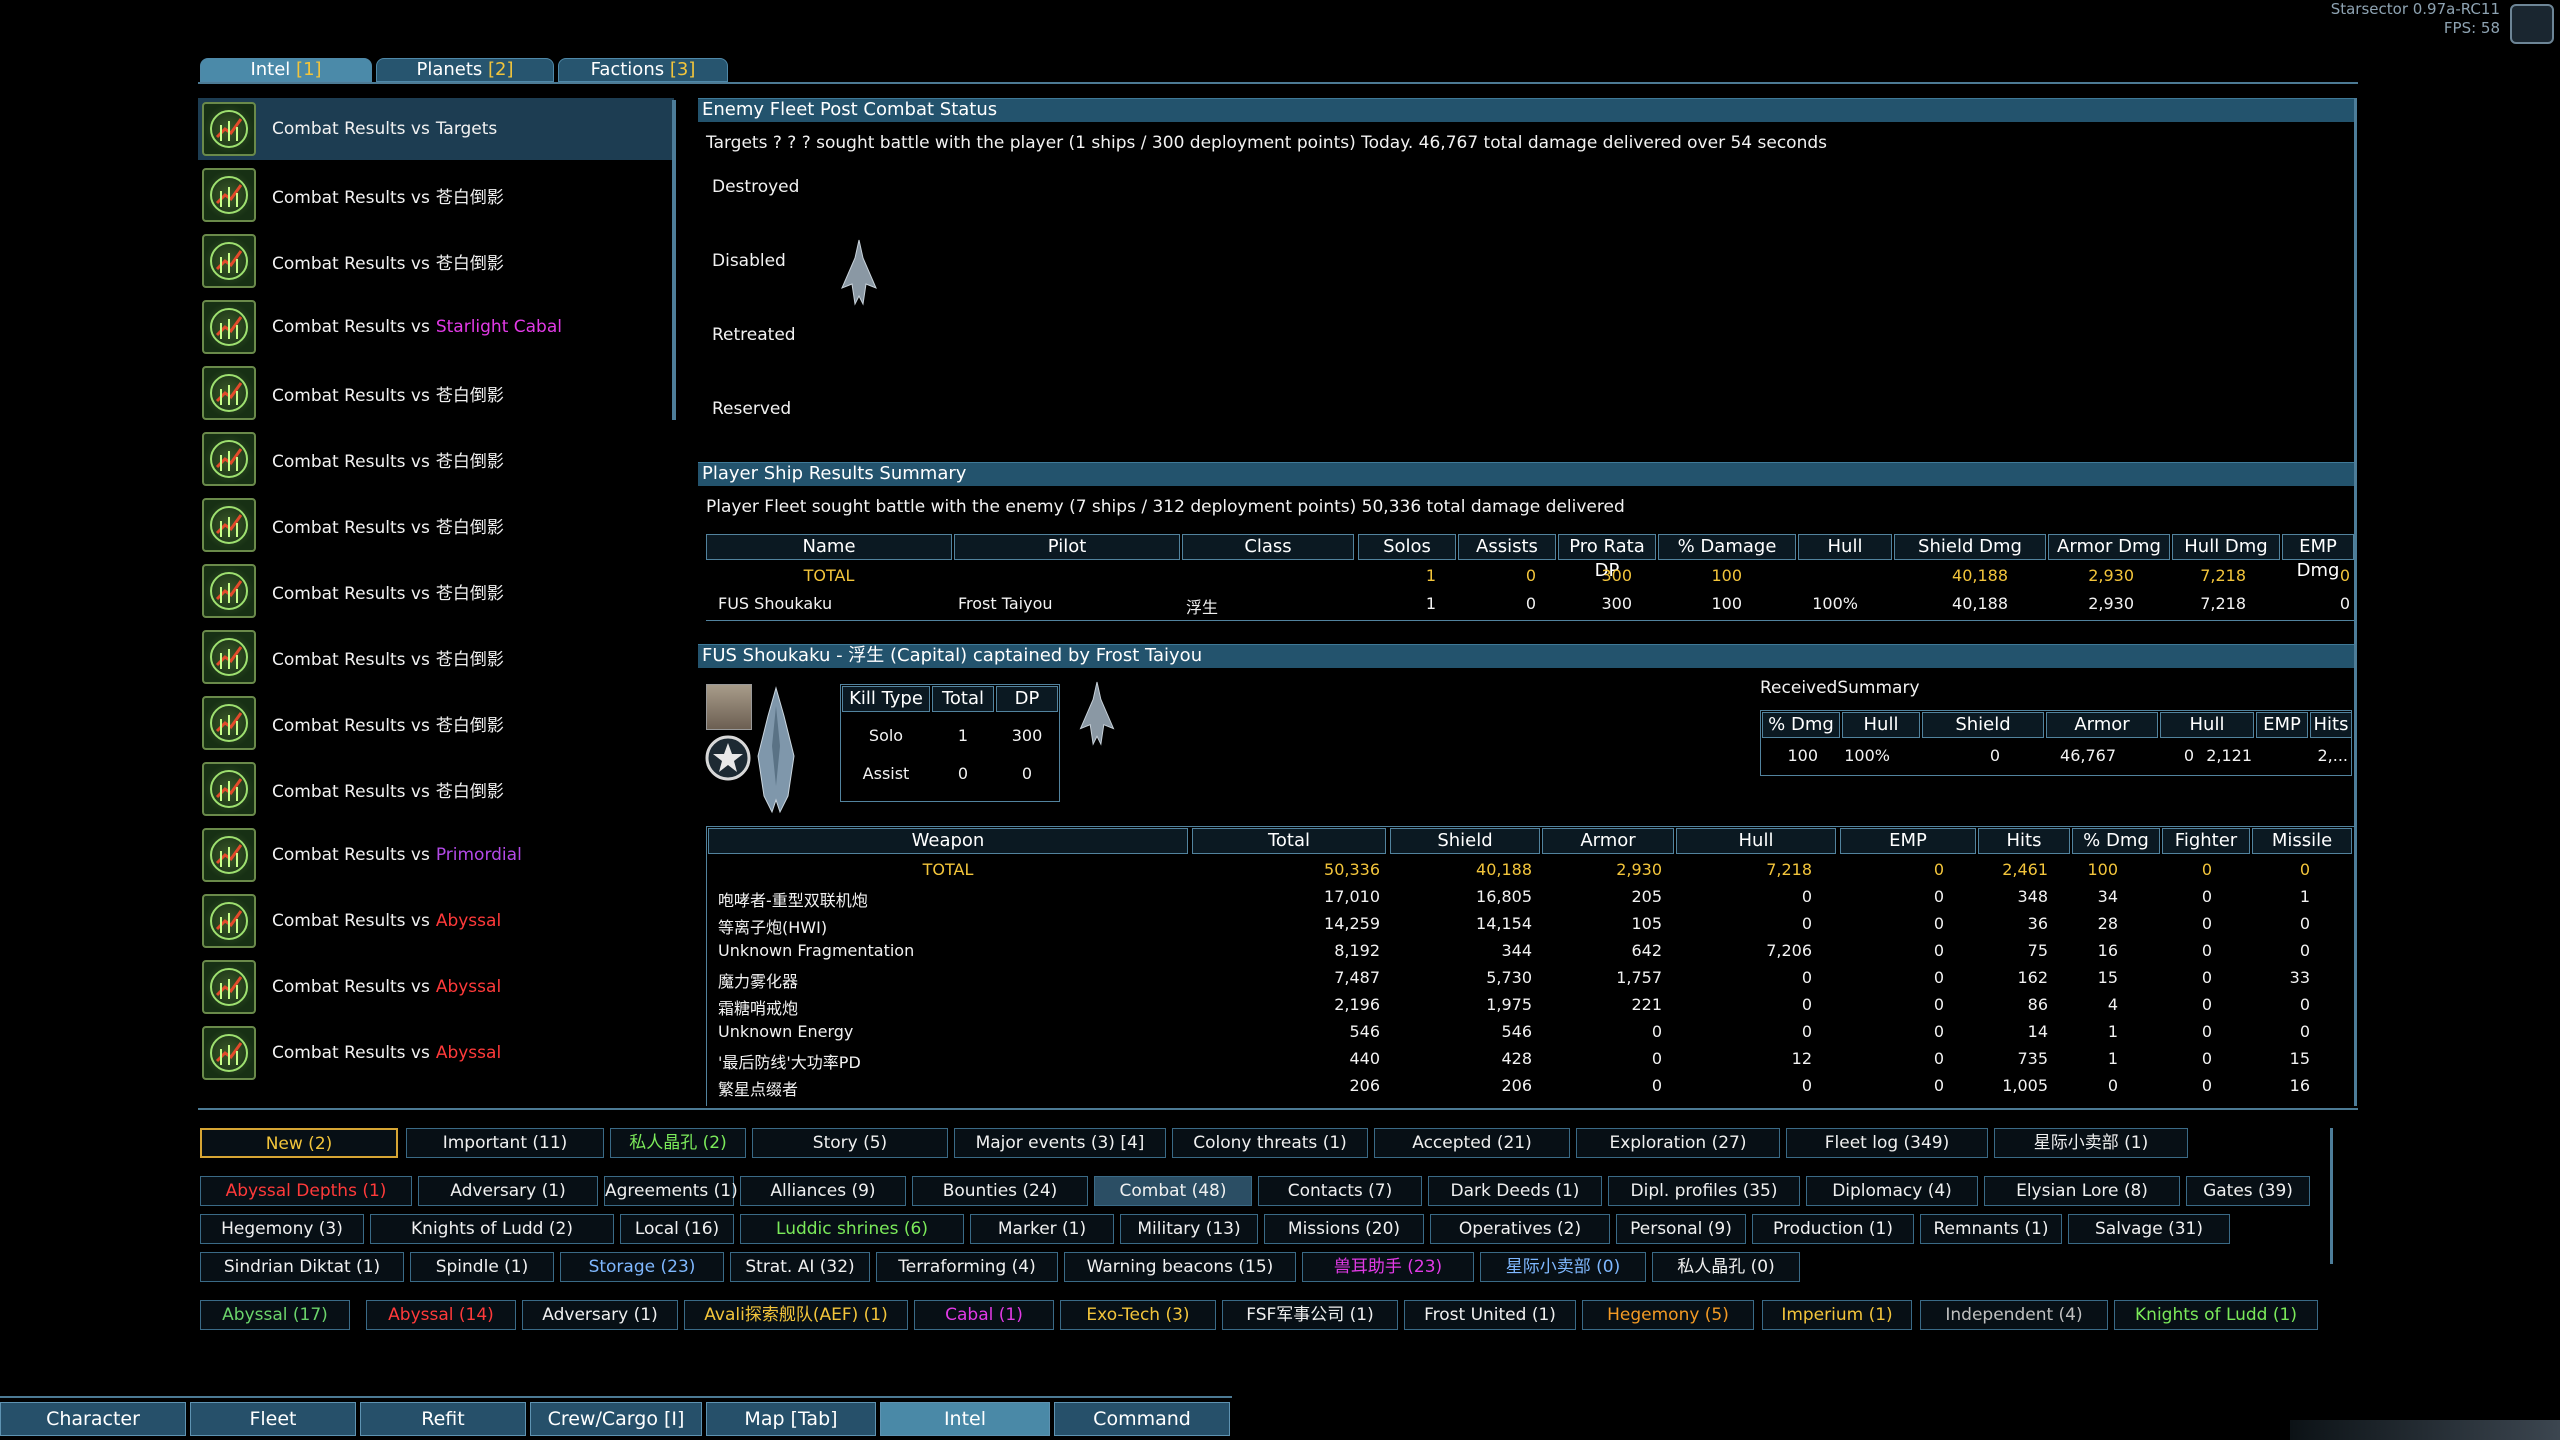 Image resolution: width=2560 pixels, height=1440 pixels. I want to click on player-table-header: Hull Dmg, so click(2226, 547).